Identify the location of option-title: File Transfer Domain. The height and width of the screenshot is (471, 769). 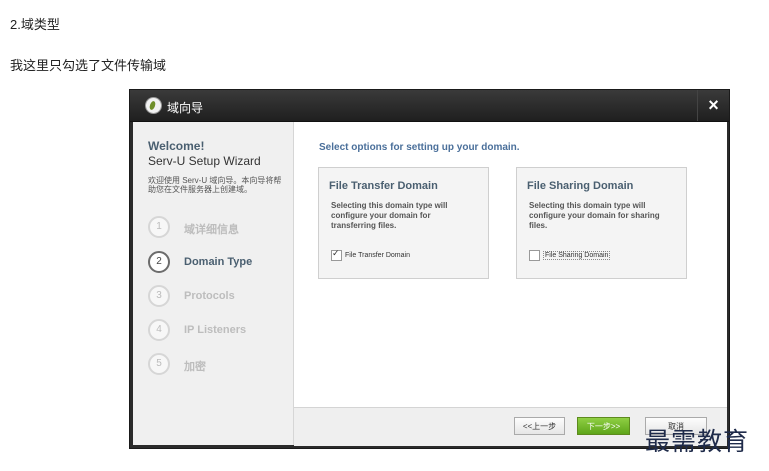
(383, 186).